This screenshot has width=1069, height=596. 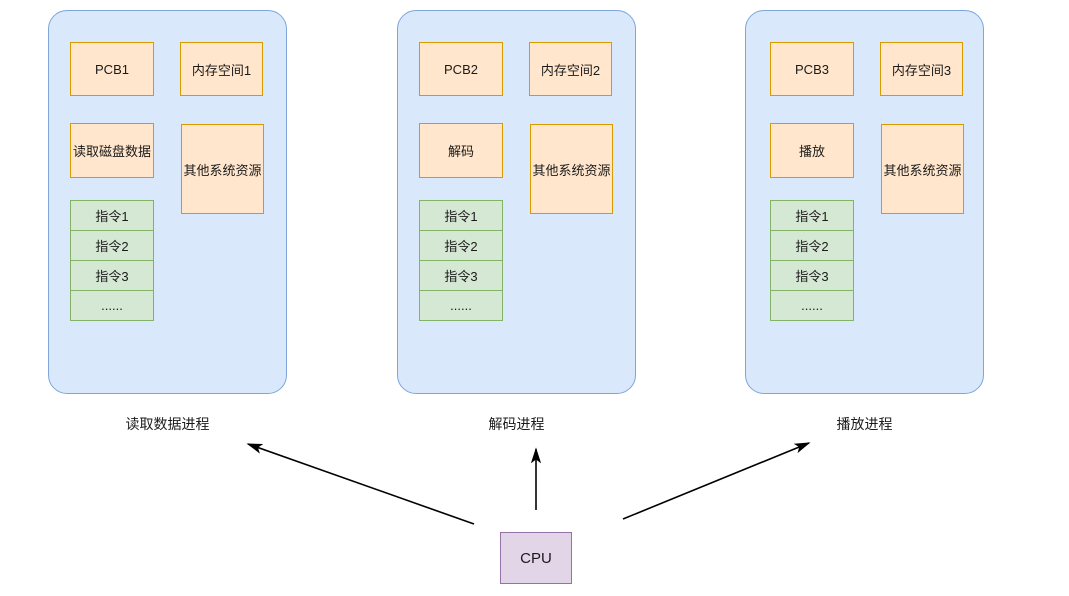 I want to click on arrow-cpu-to-read-process, so click(x=360, y=484).